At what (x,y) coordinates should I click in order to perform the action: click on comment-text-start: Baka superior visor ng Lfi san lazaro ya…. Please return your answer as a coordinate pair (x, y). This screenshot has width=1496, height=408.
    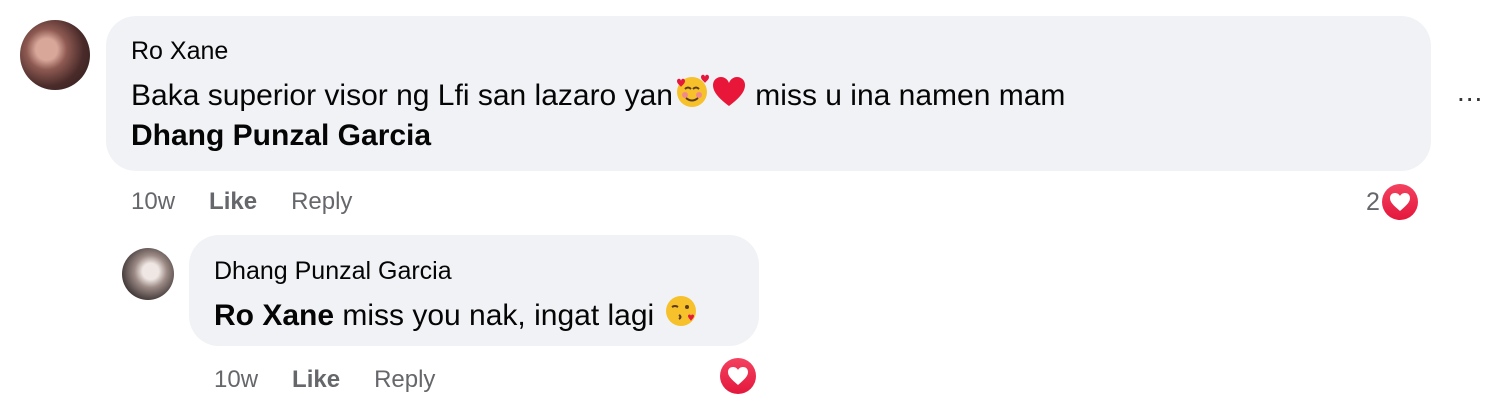
    Looking at the image, I should click on (402, 95).